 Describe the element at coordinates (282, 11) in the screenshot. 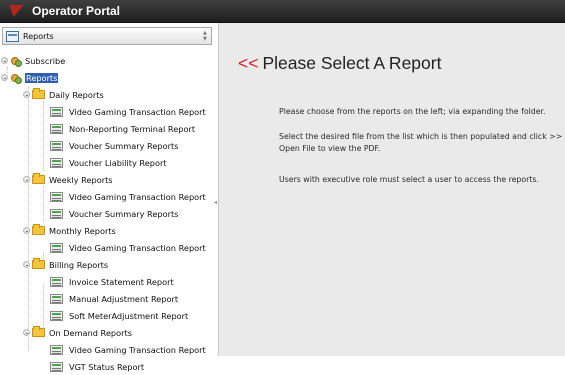

I see `title-bar: Operator Portal` at that location.